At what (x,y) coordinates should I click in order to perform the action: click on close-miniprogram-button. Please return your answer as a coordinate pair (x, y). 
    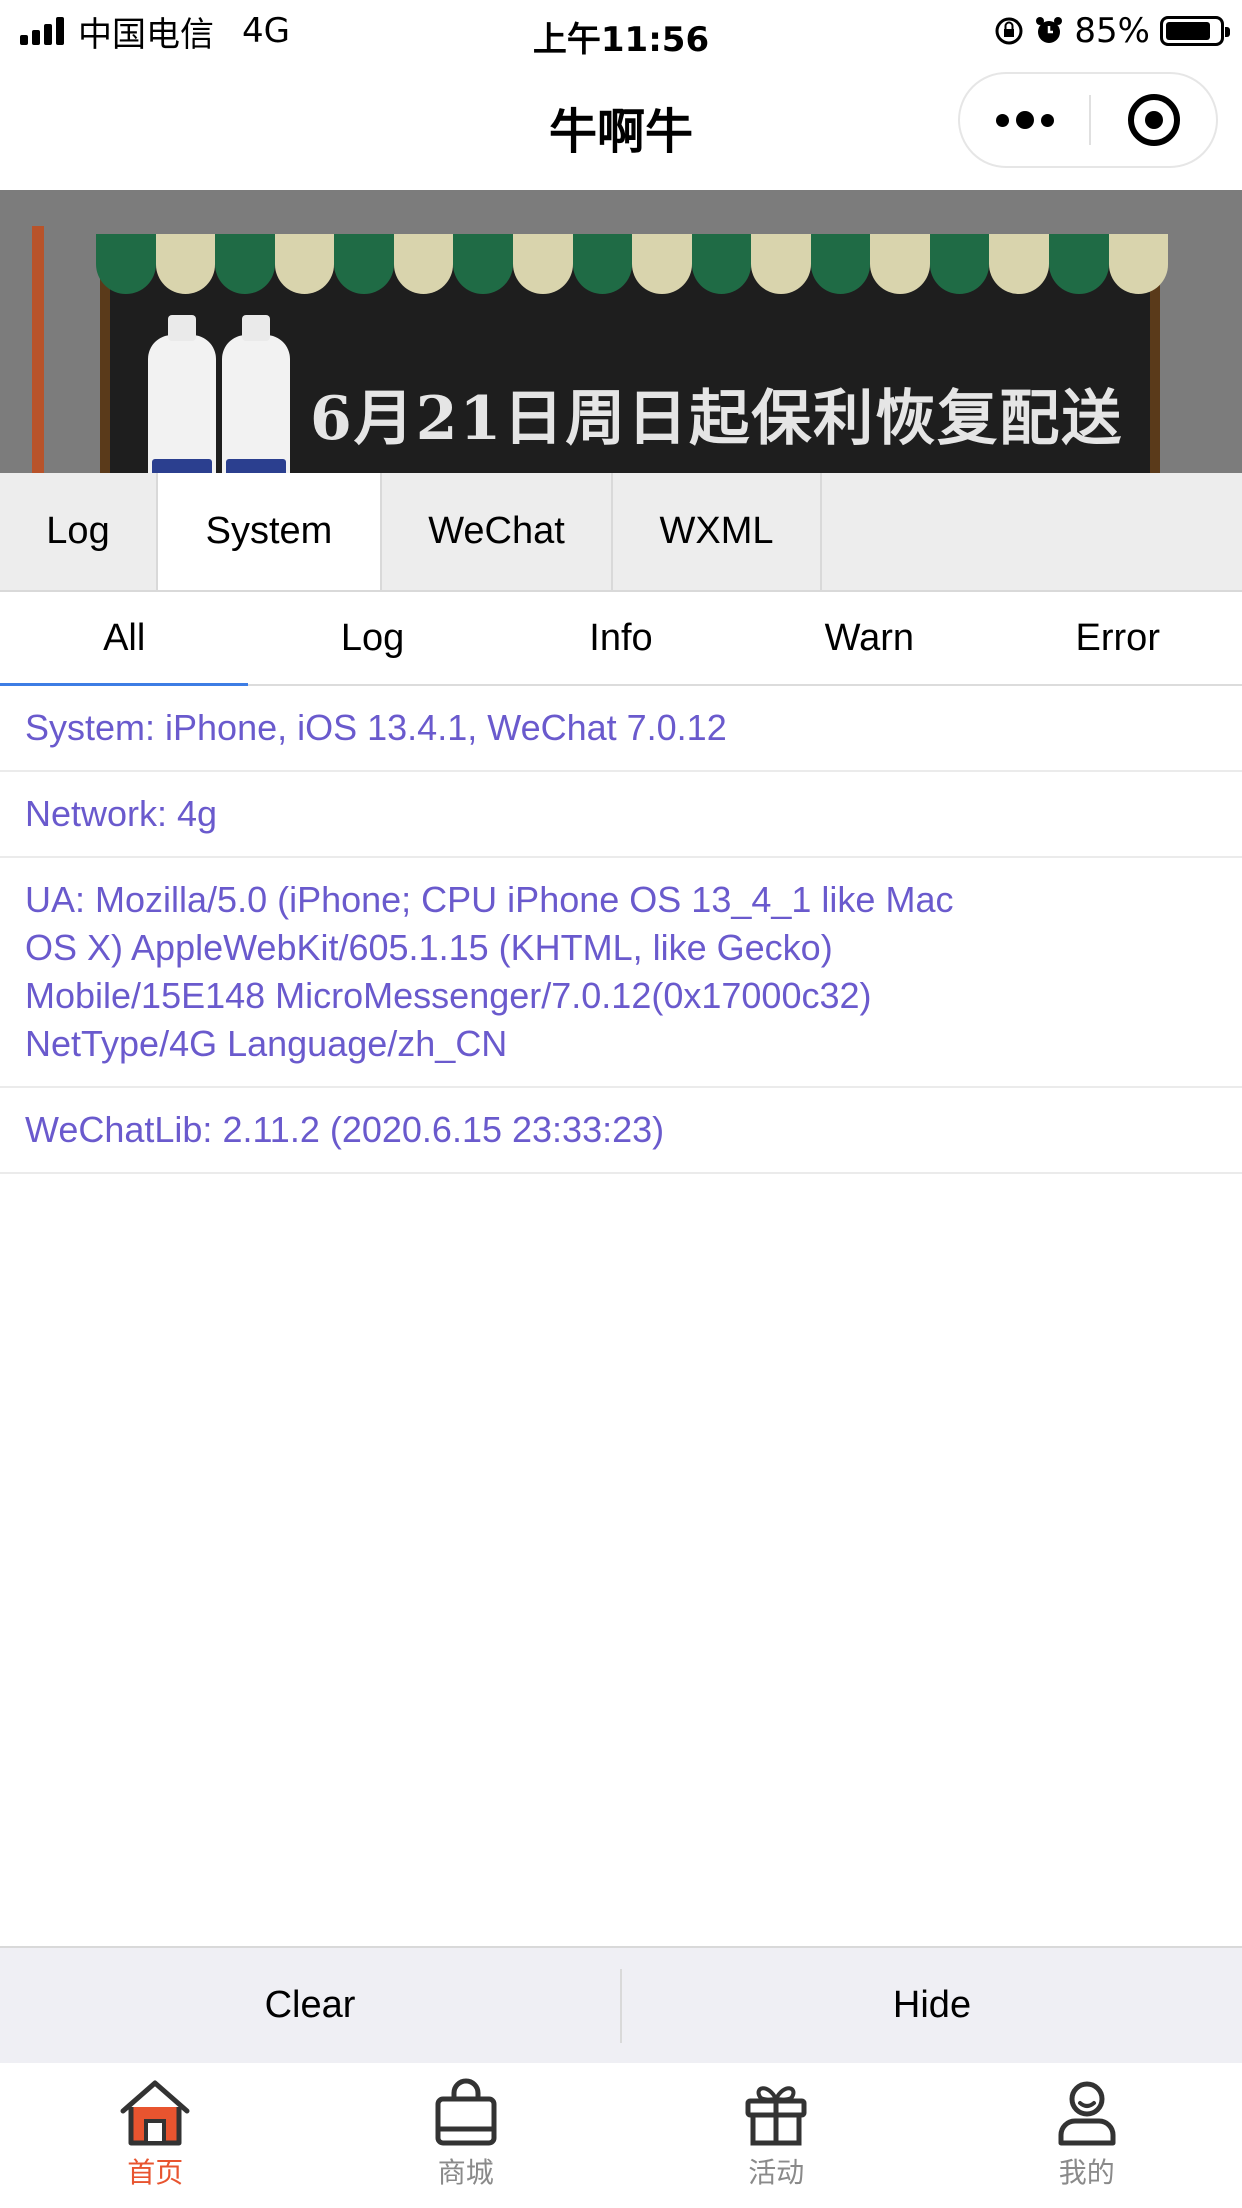
    Looking at the image, I should click on (1153, 120).